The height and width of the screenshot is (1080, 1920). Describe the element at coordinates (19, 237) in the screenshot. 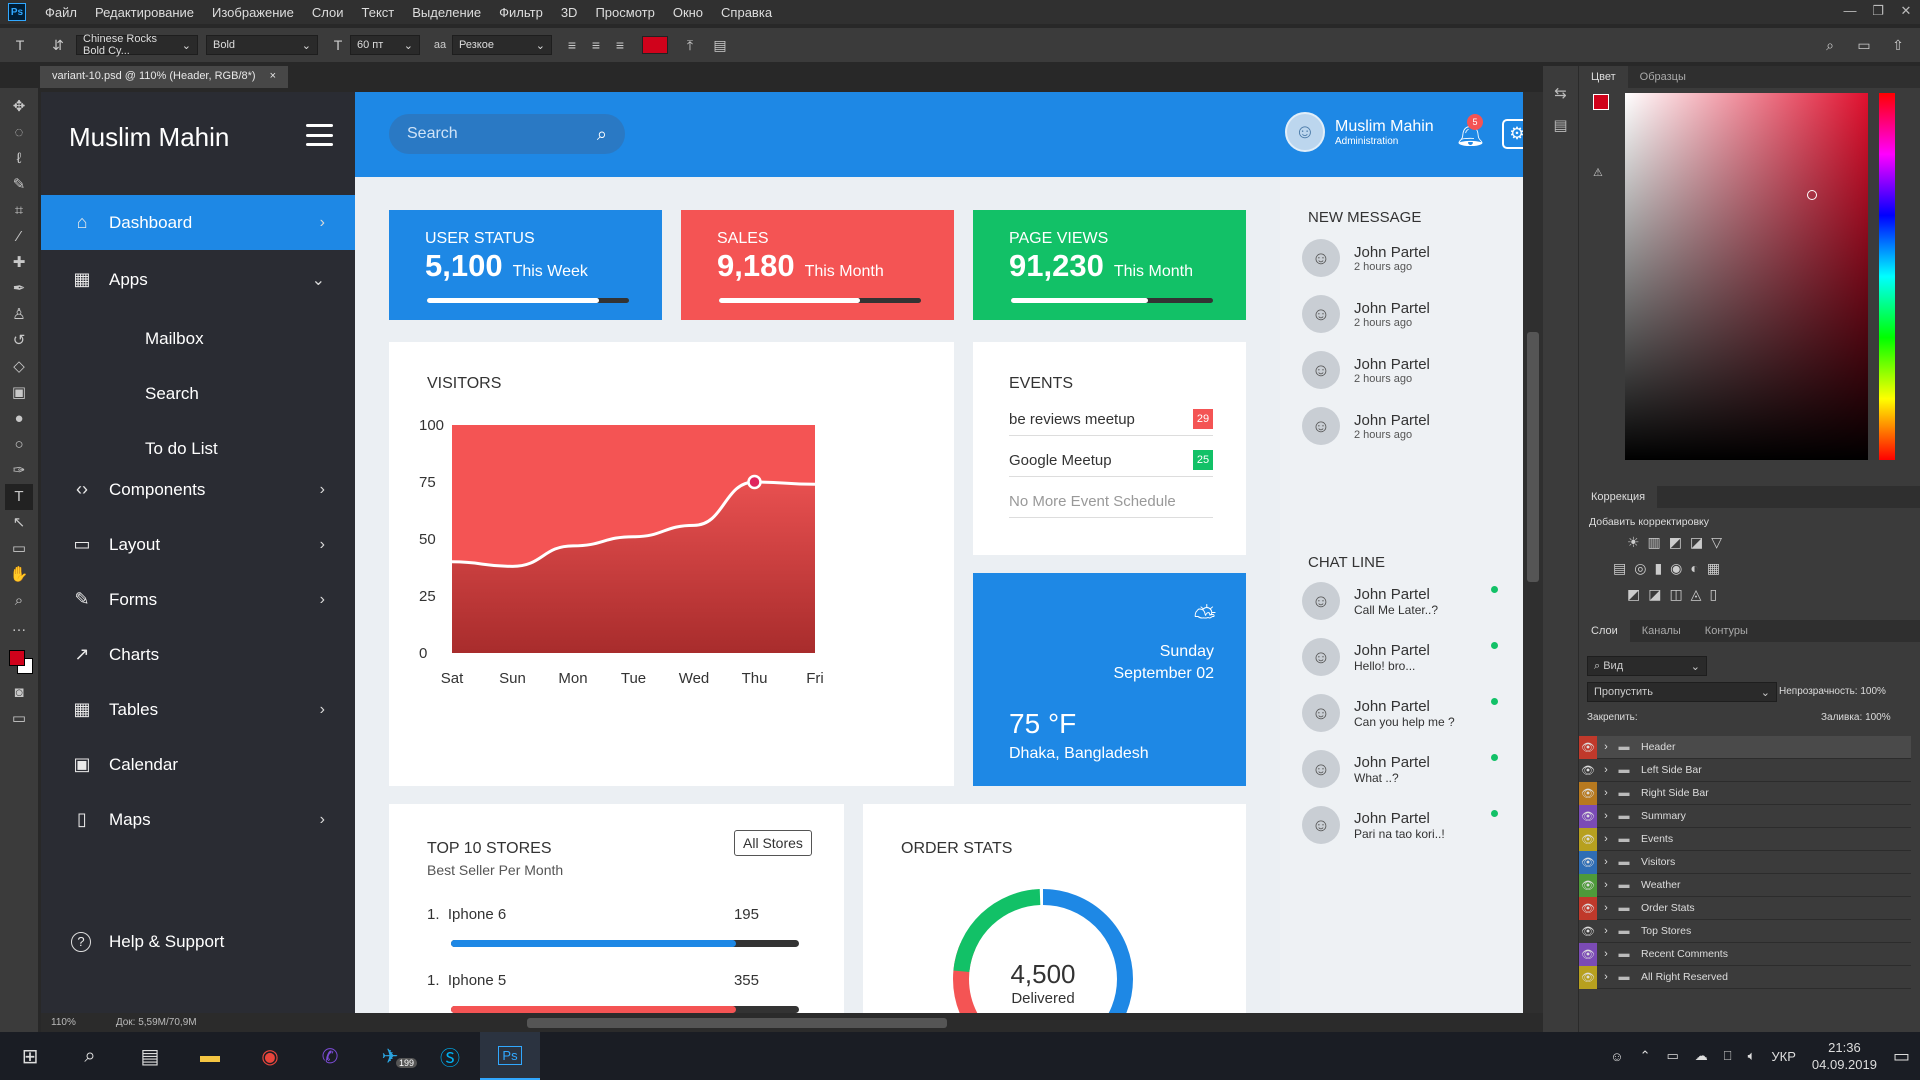

I see `eyedropper-tool-icon: ⁄` at that location.